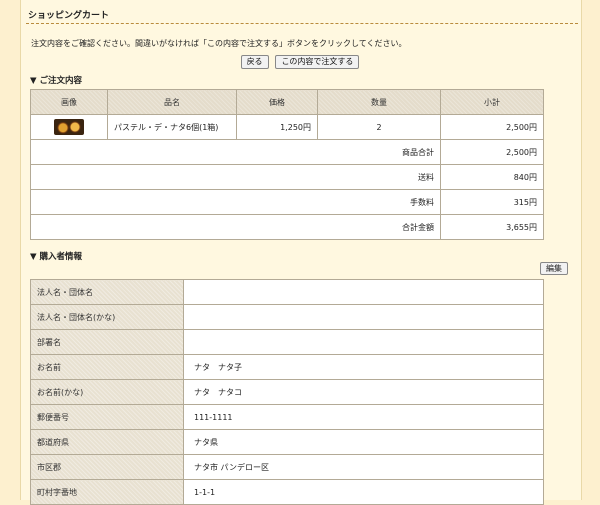 This screenshot has height=505, width=600. I want to click on buyer-row: お名前 ナタ ナタ子, so click(287, 367).